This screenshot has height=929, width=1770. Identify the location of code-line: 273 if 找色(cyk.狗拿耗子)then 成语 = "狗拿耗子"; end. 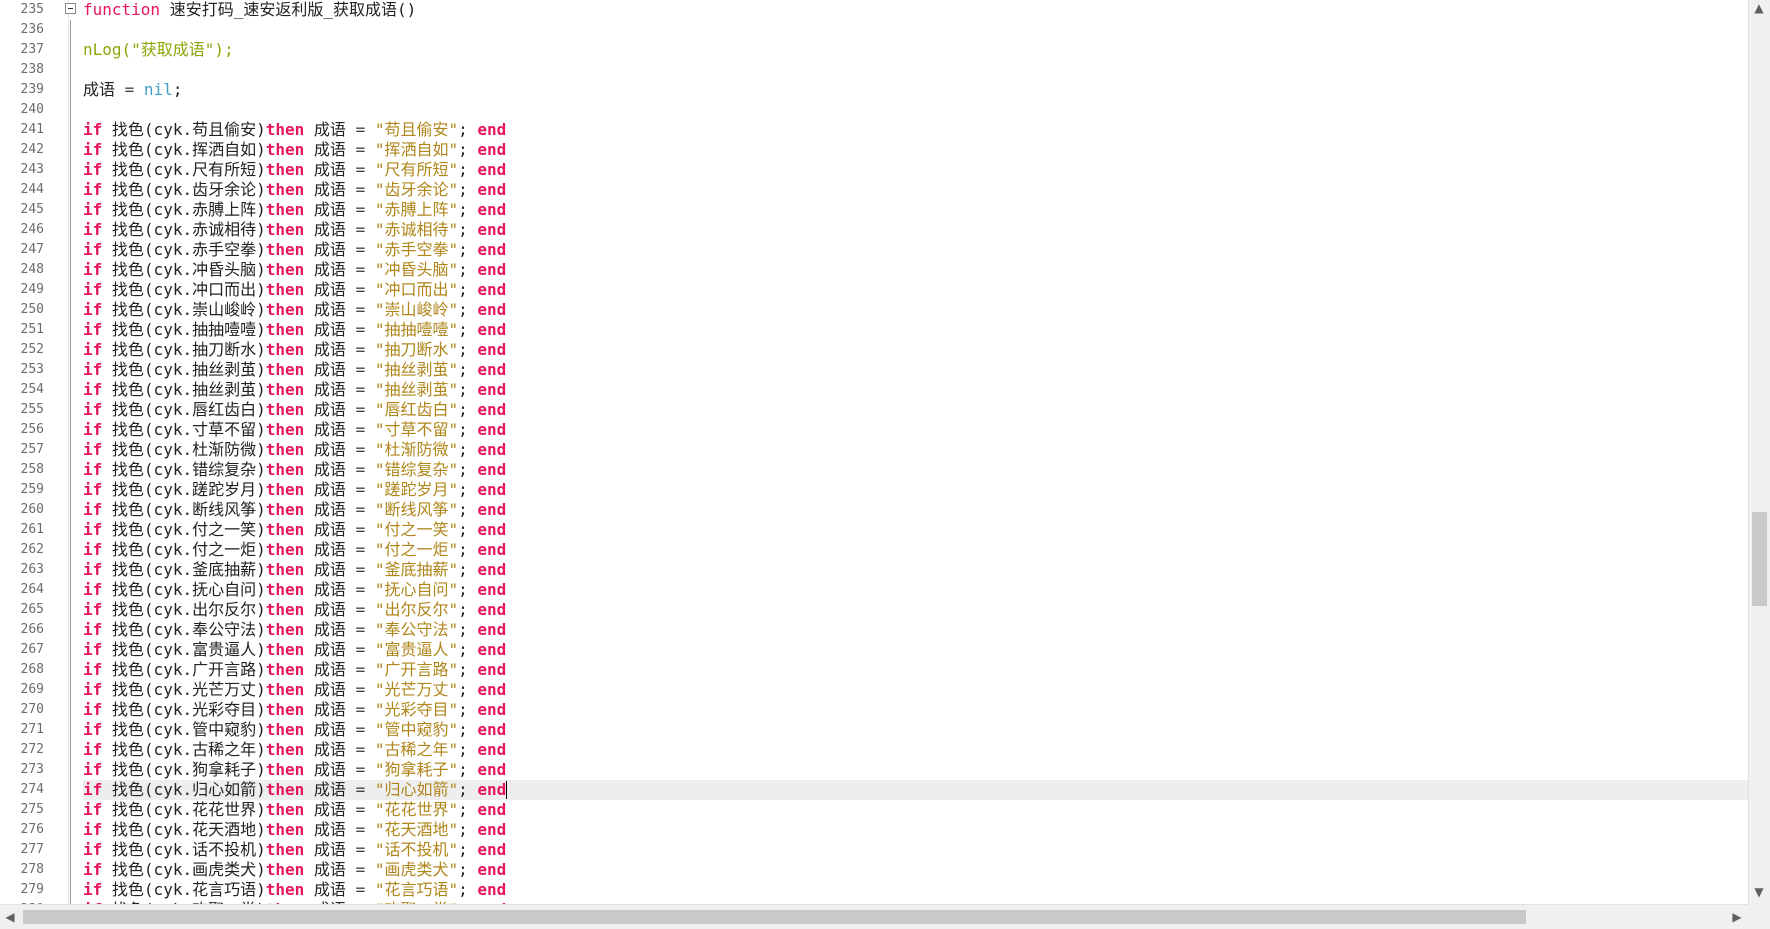
(874, 770).